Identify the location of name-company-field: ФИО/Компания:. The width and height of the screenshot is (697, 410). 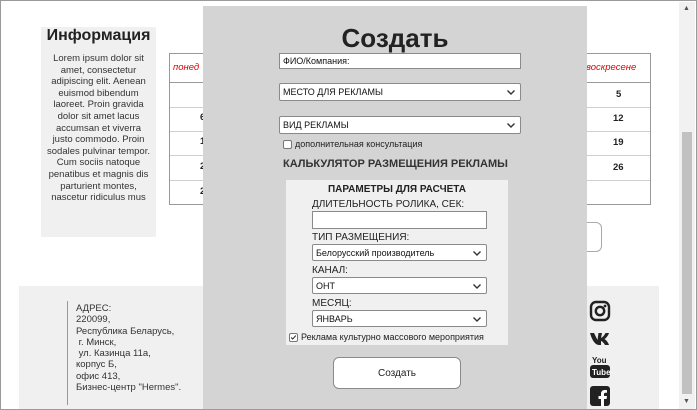
(400, 61).